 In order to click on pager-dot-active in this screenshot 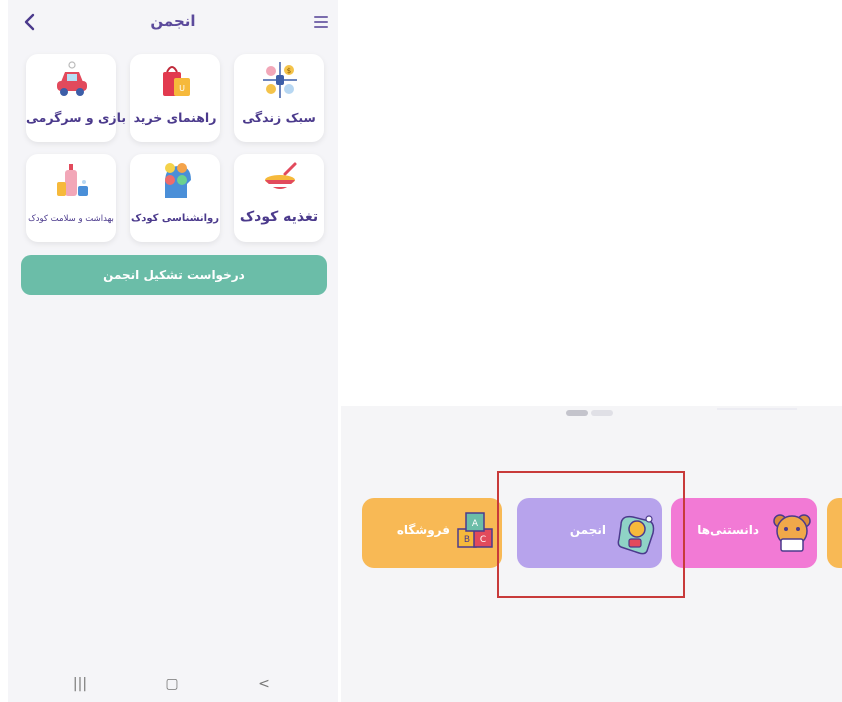, I will do `click(577, 413)`.